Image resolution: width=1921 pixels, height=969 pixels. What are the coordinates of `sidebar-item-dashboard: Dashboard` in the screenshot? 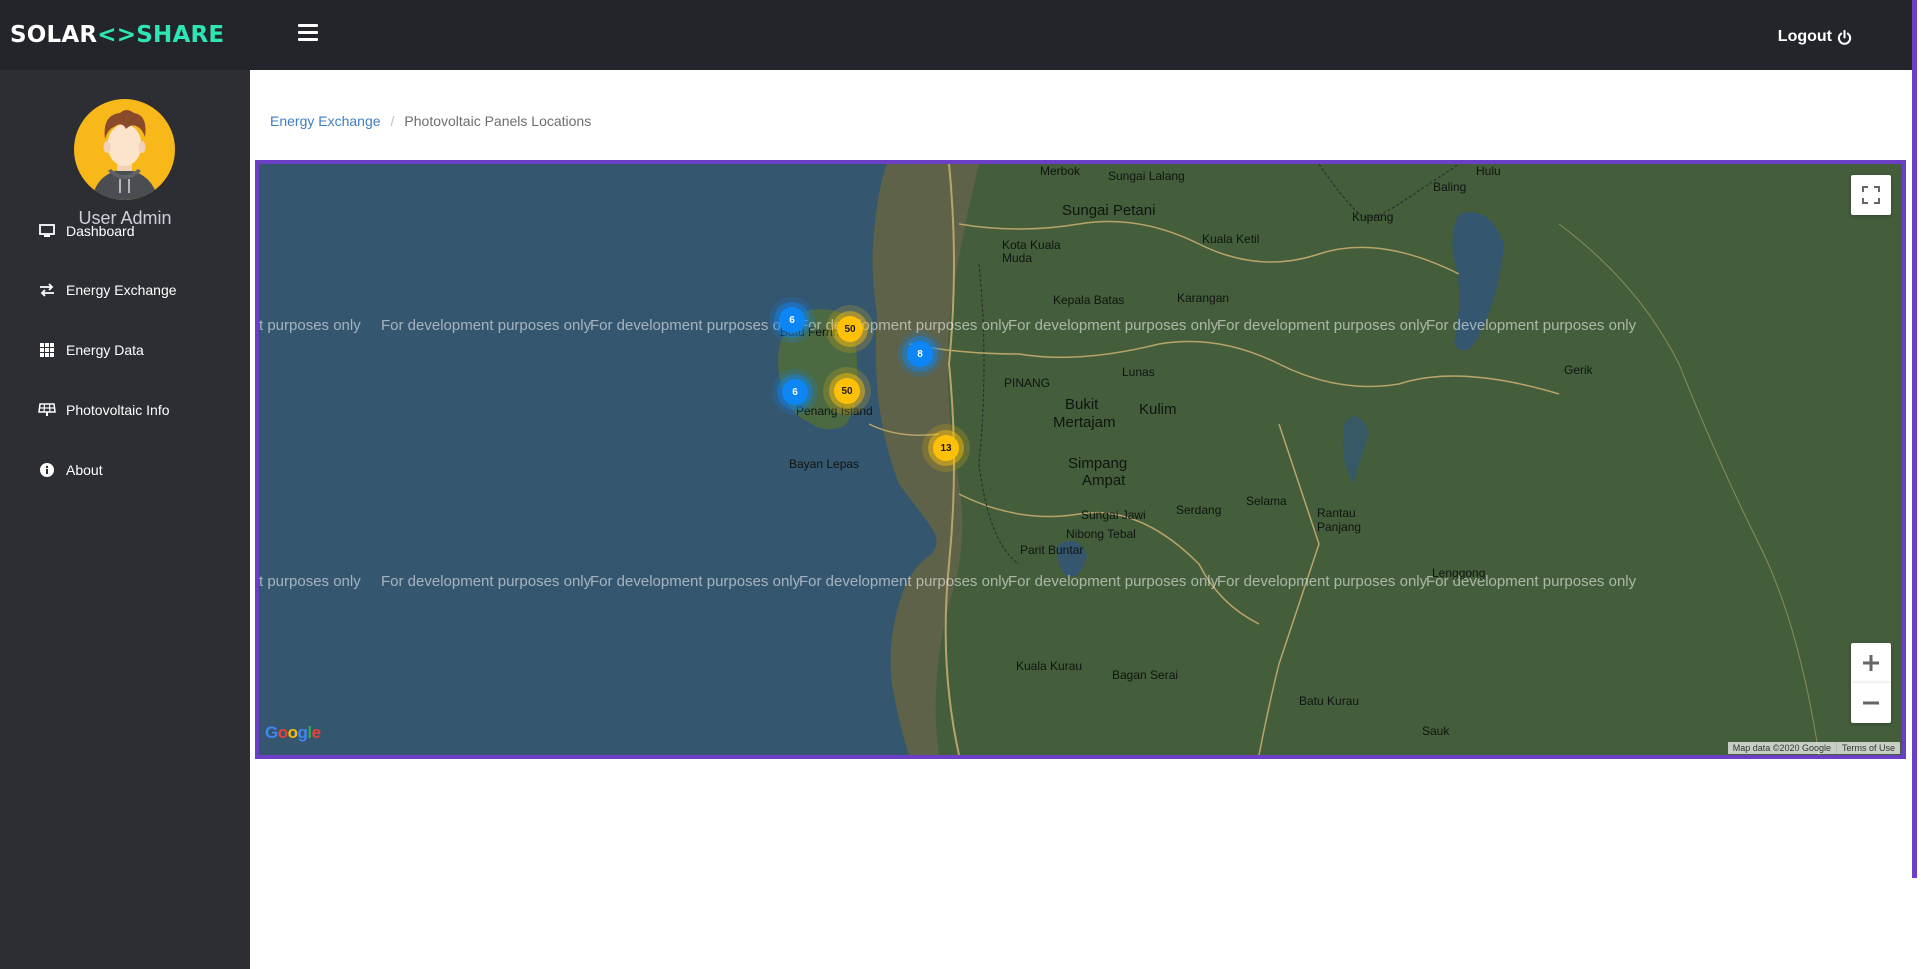 It's located at (86, 231).